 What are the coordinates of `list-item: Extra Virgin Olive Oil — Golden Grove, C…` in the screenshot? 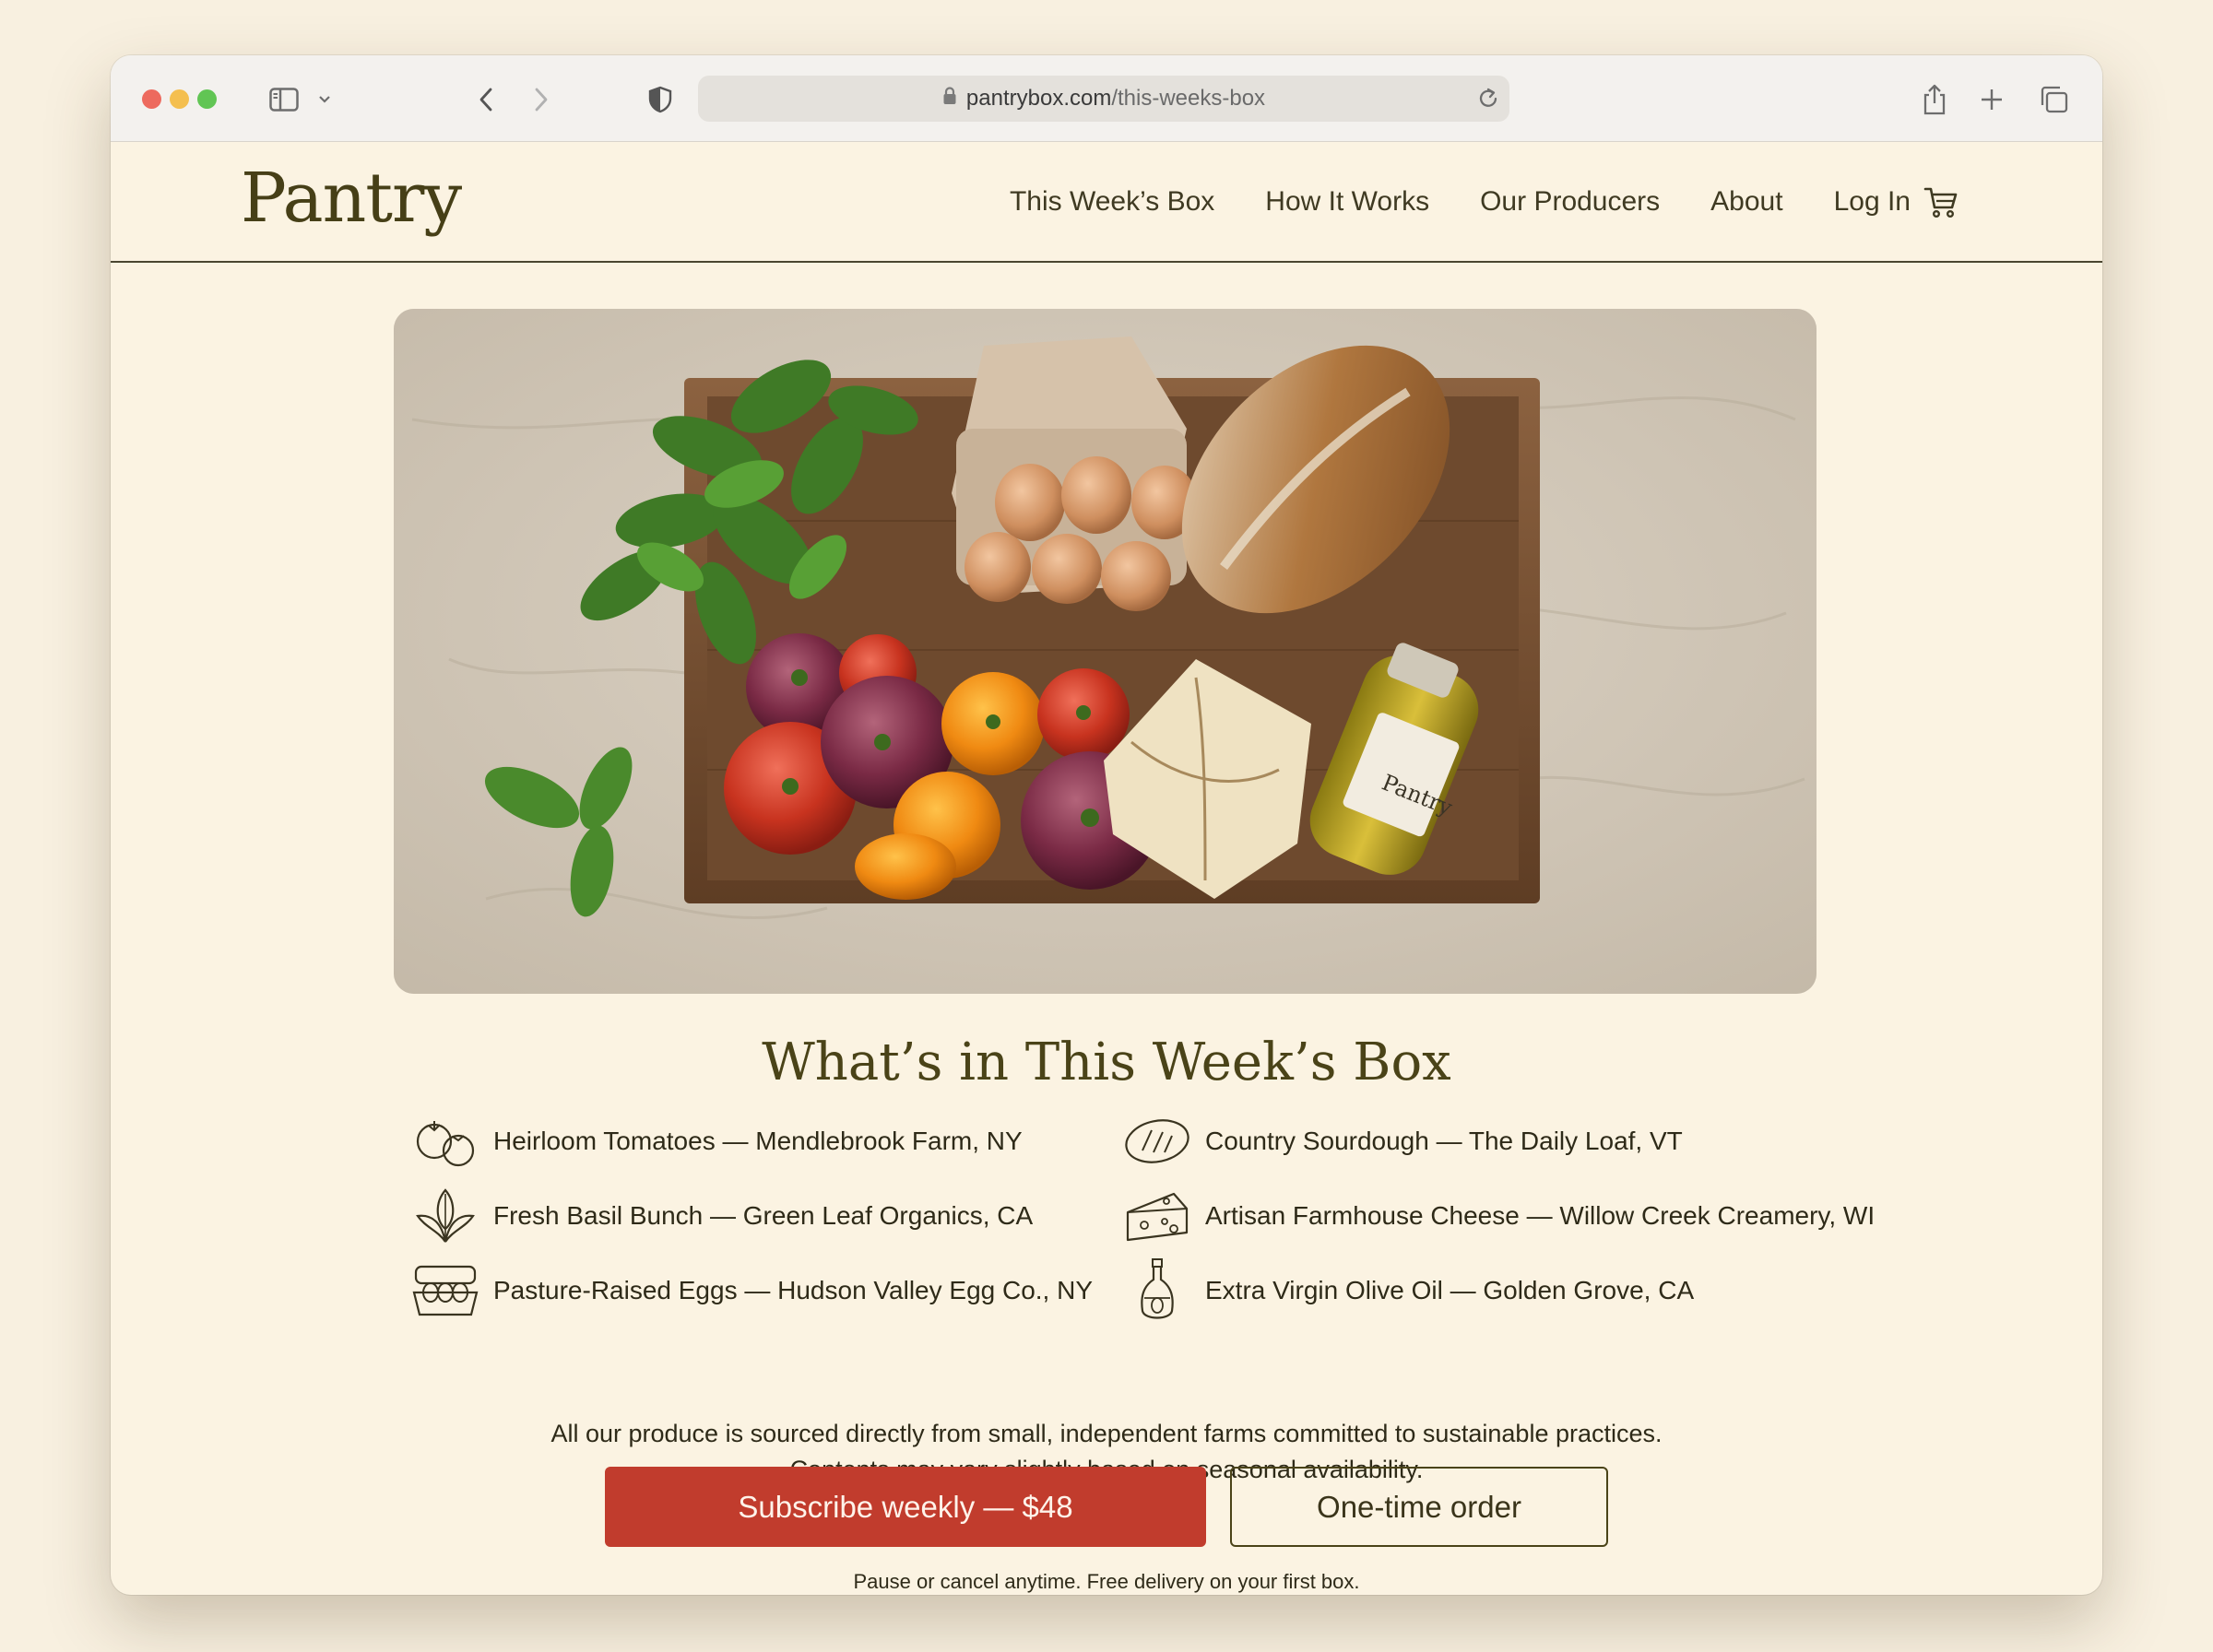 It's located at (1408, 1290).